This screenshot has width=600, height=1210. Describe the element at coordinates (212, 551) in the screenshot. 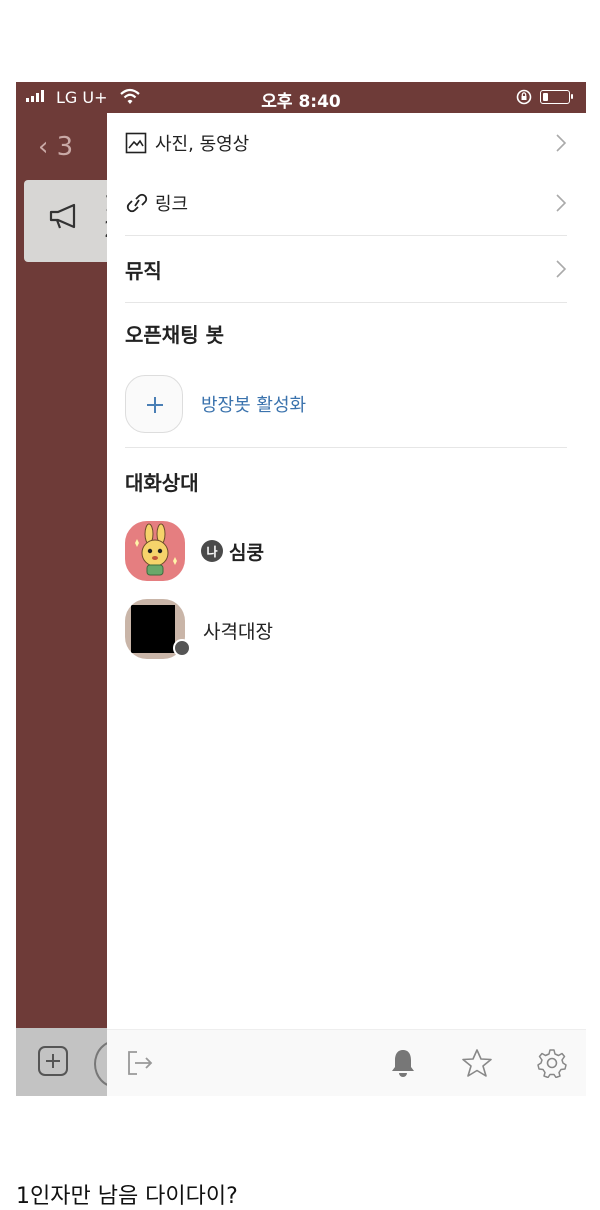

I see `me-badge: 나` at that location.